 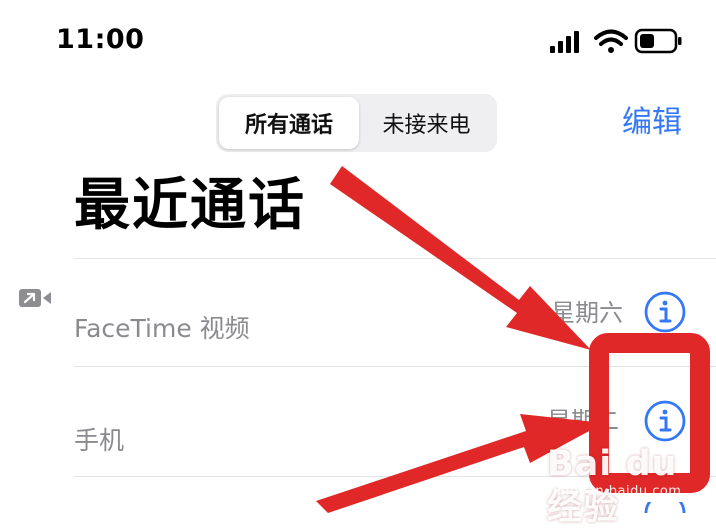 What do you see at coordinates (190, 205) in the screenshot?
I see `page-title: 最近通话` at bounding box center [190, 205].